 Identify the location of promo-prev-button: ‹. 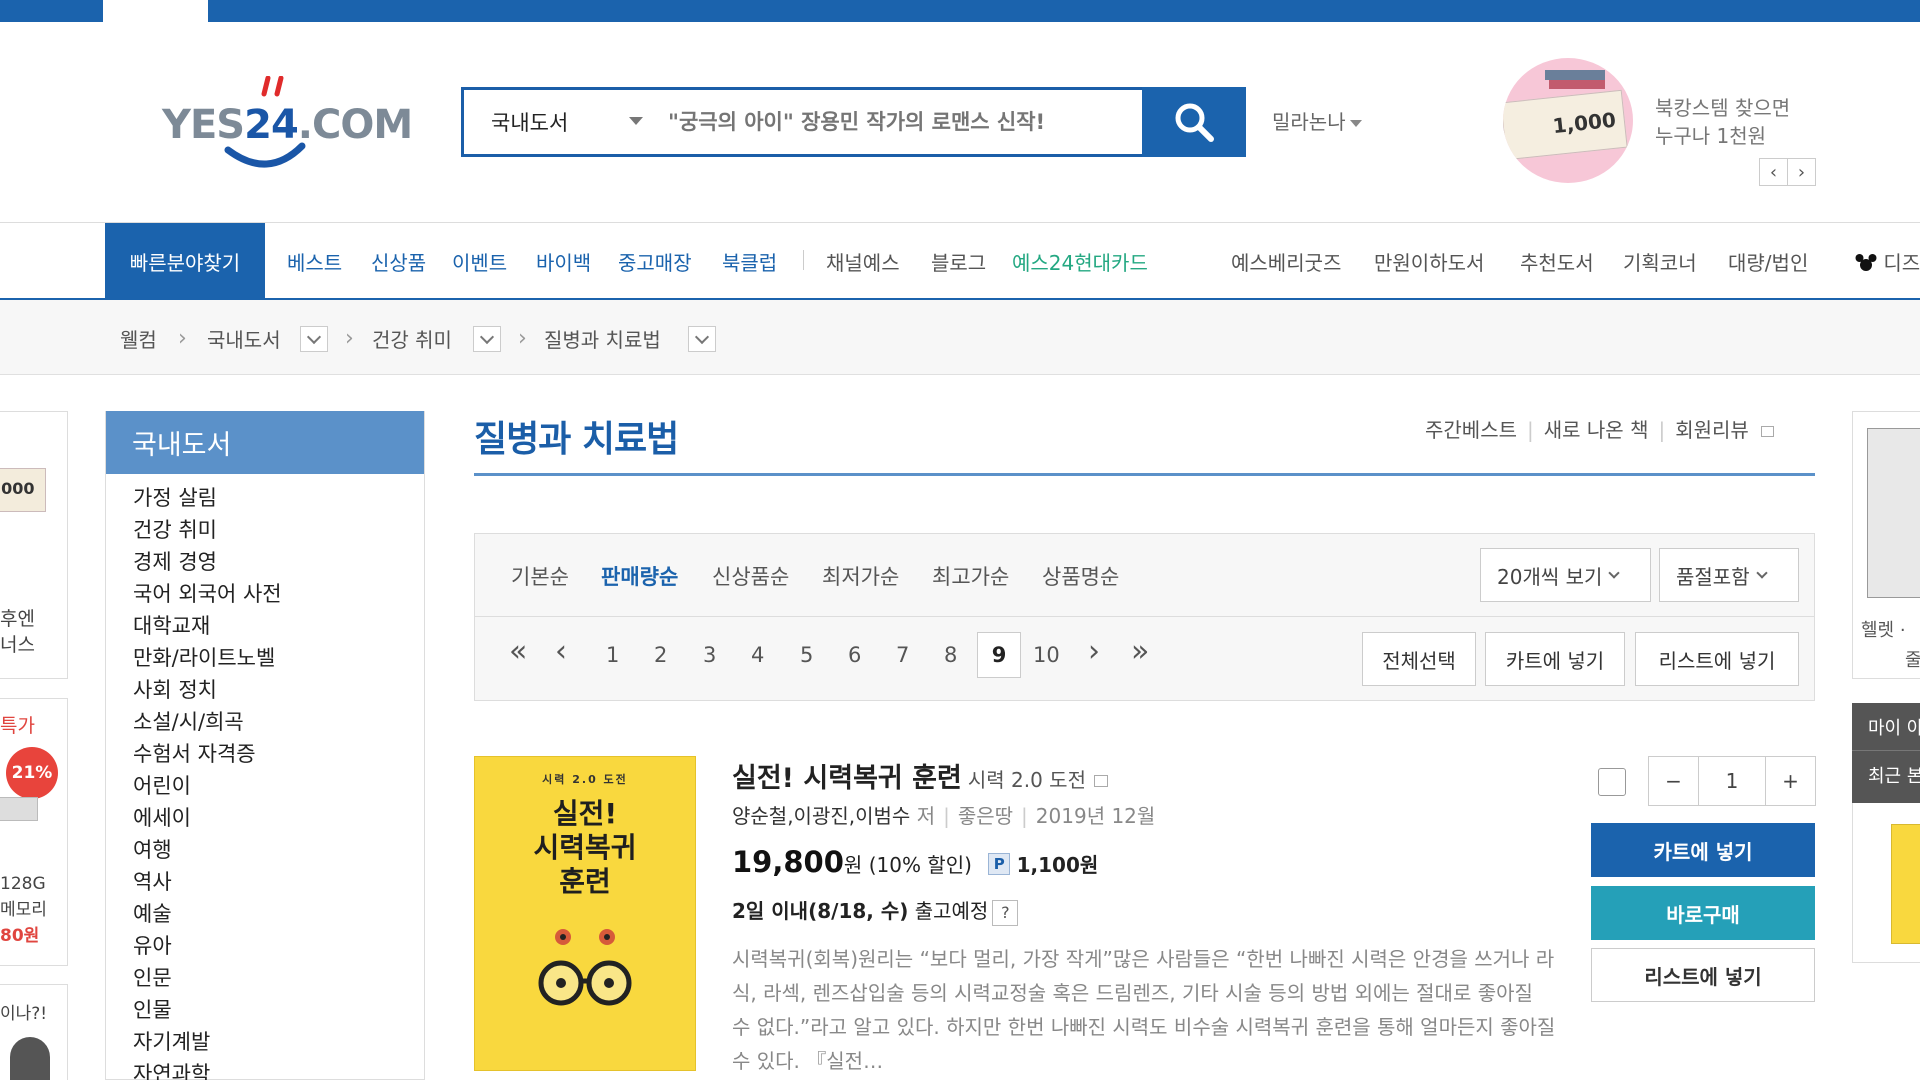
(1773, 172).